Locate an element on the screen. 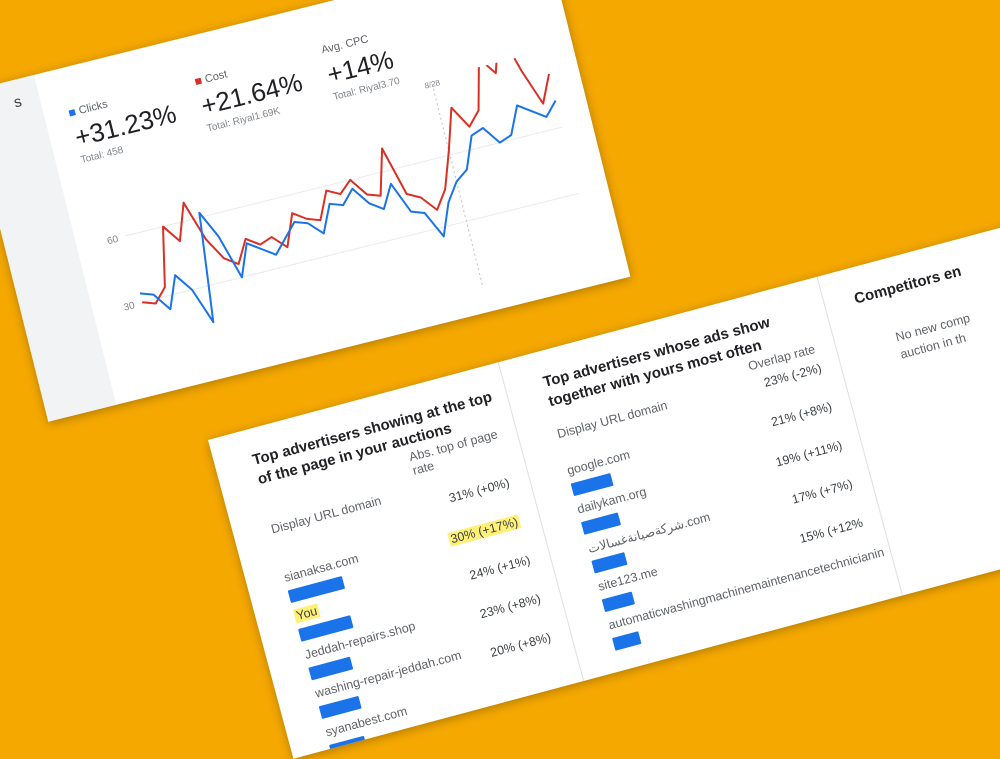 Image resolution: width=1000 pixels, height=759 pixels. rate-text: 21% (+8%) is located at coordinates (801, 414).